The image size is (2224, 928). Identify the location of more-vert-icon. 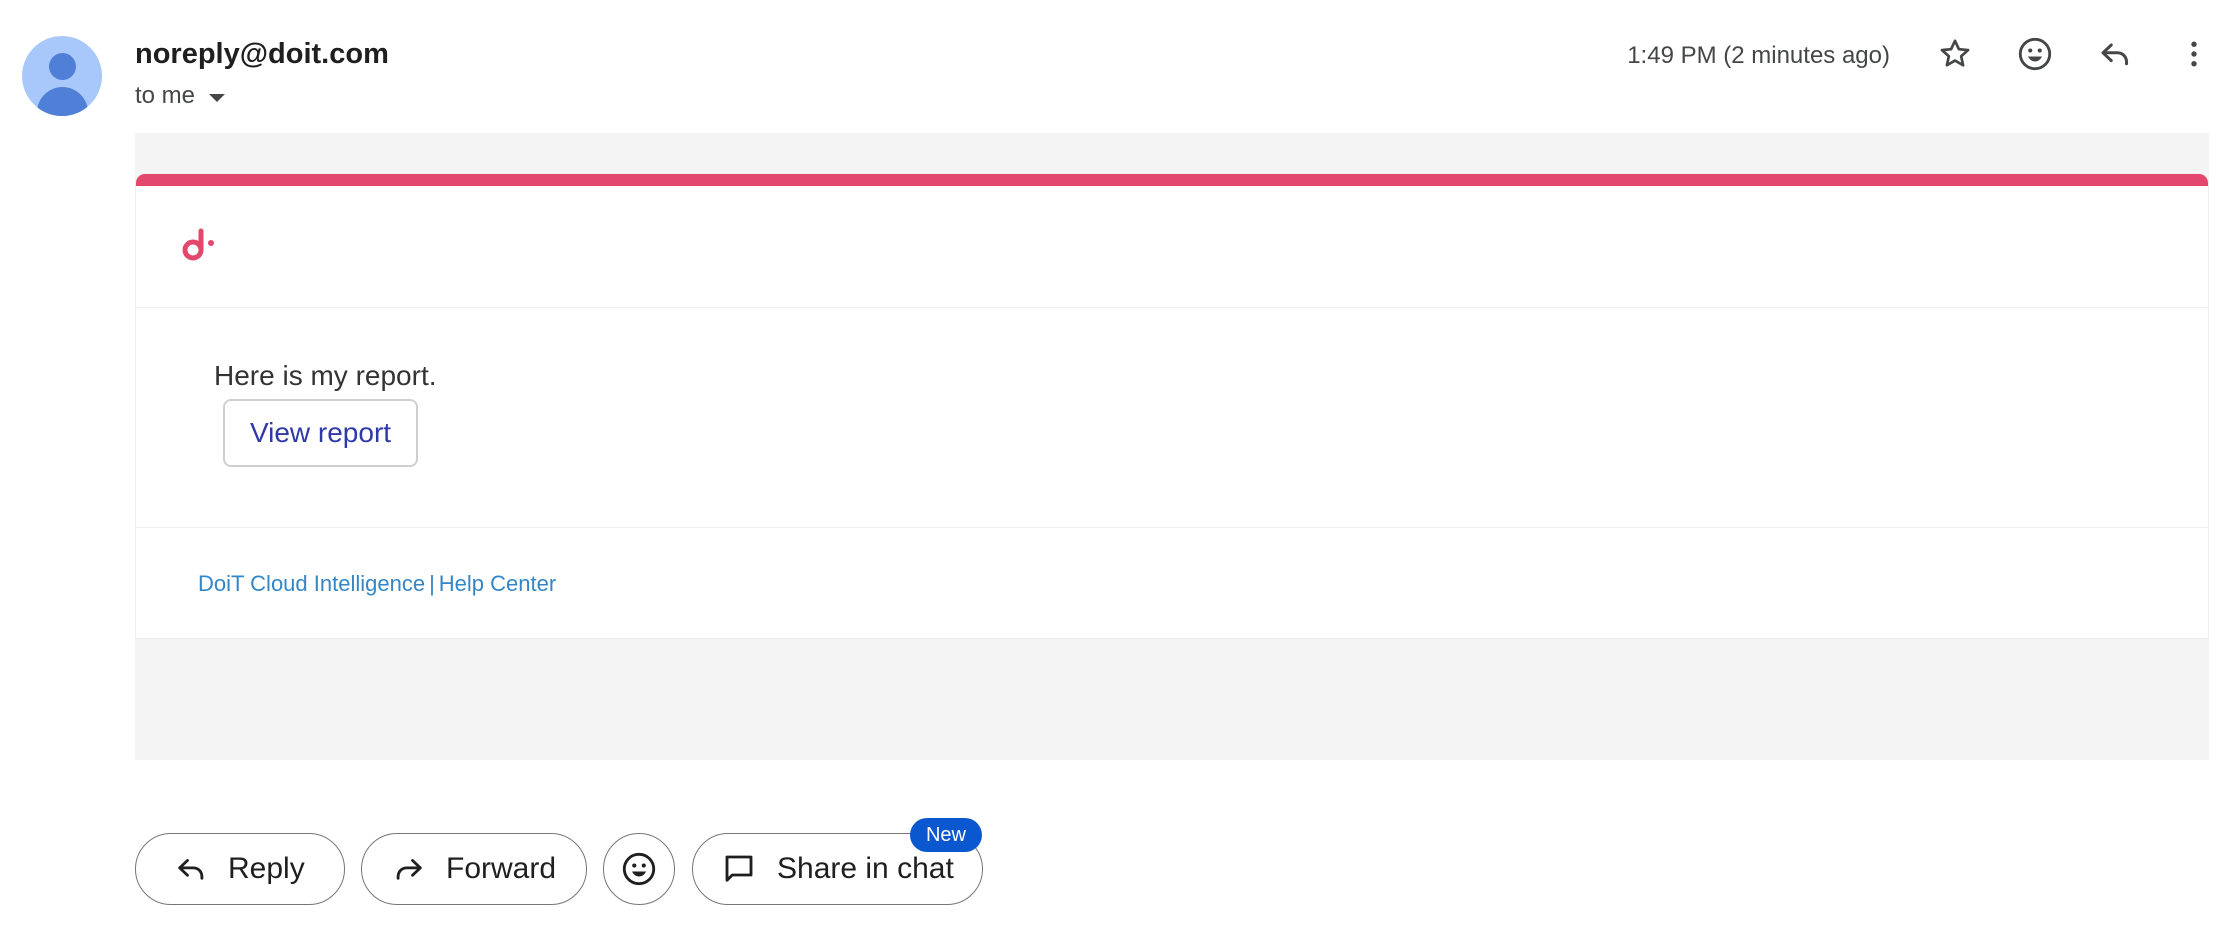
(2194, 54).